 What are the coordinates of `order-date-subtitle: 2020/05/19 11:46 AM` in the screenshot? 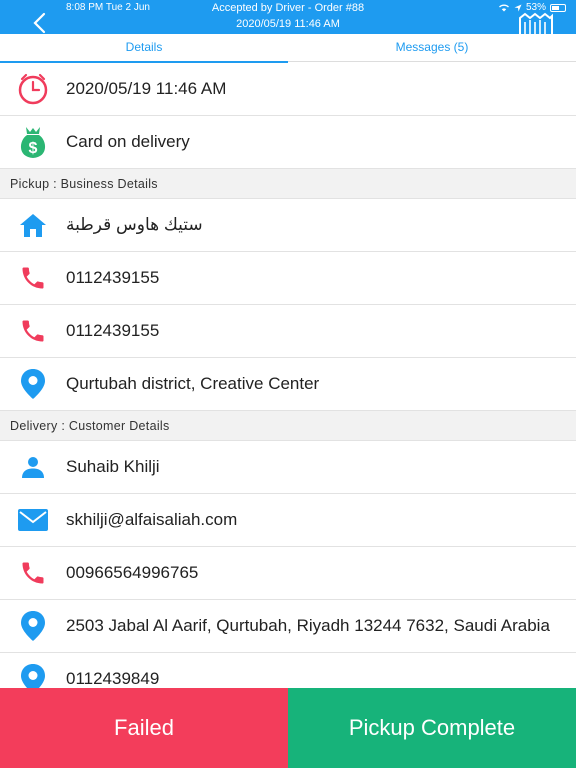 It's located at (288, 24).